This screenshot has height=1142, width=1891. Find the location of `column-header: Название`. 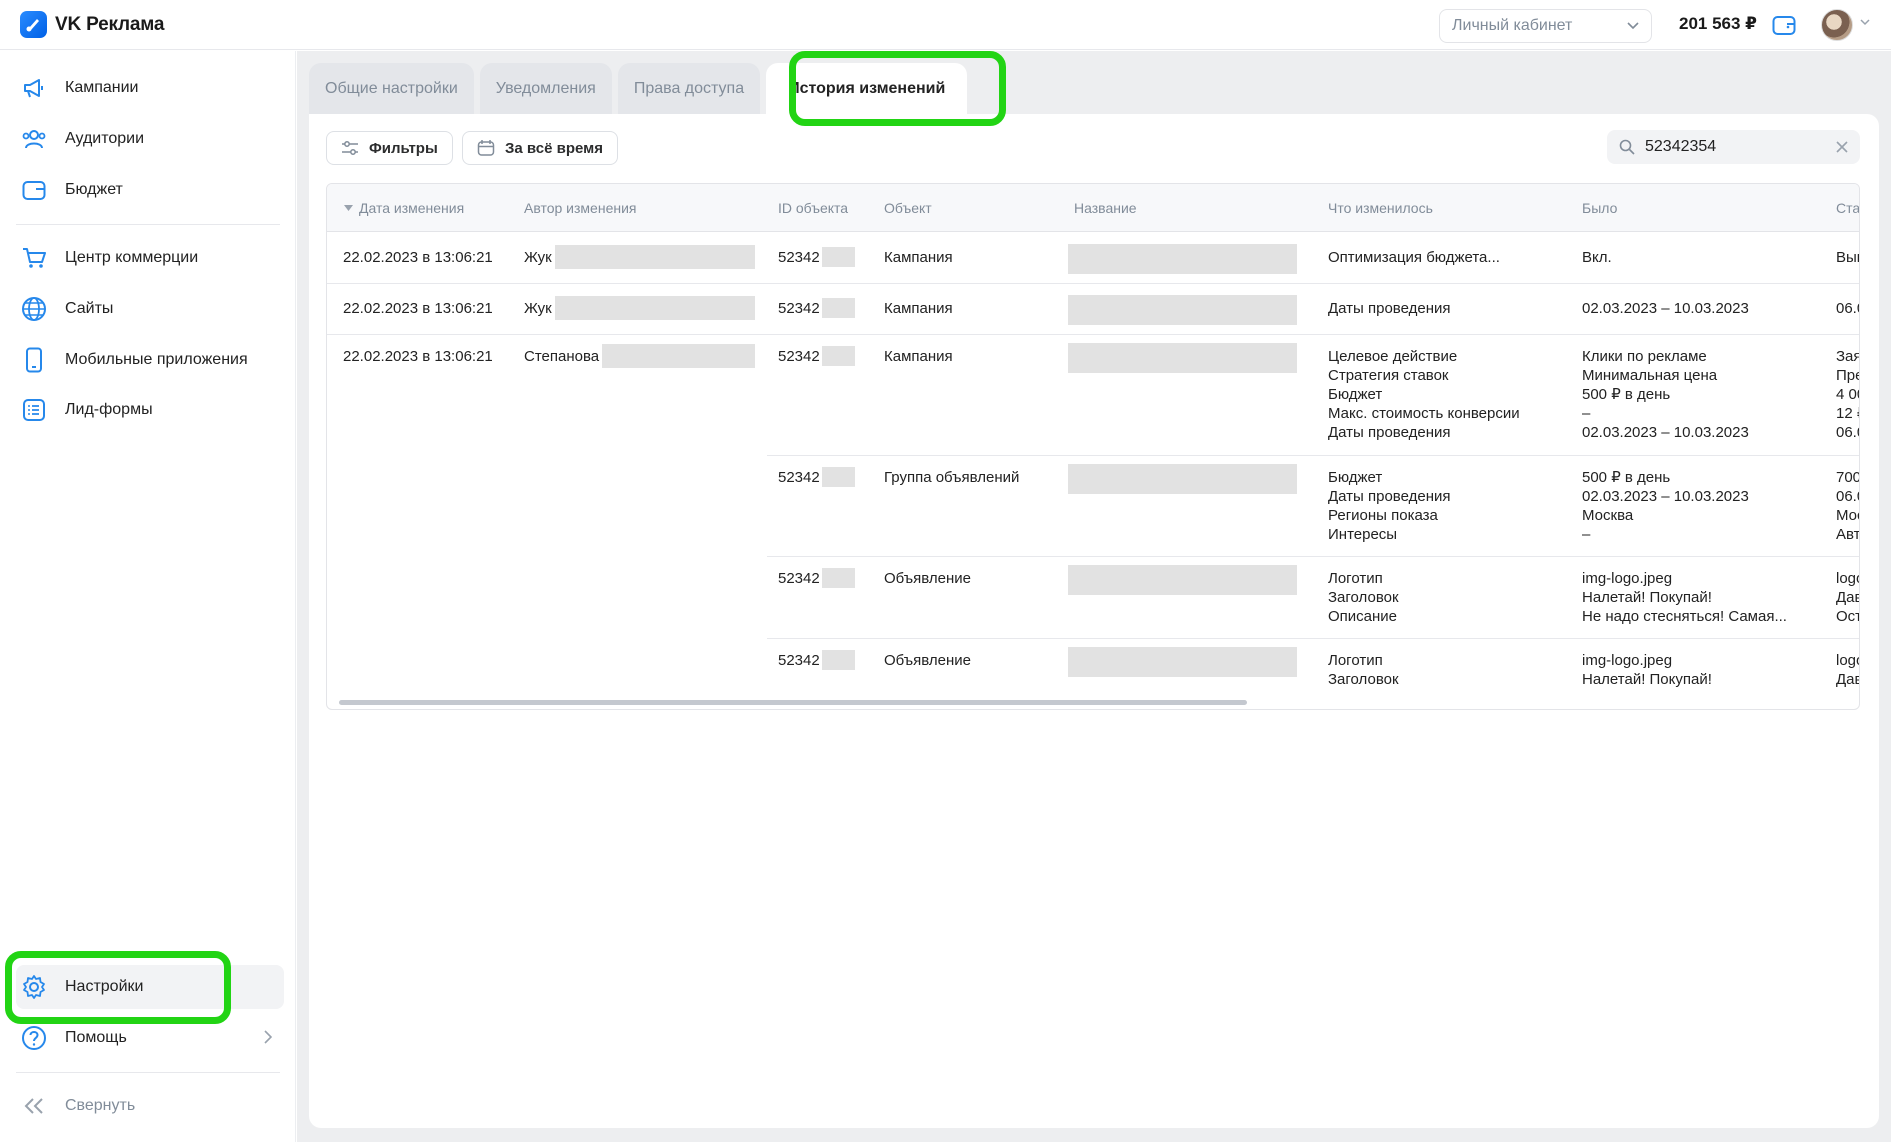

column-header: Название is located at coordinates (1105, 208).